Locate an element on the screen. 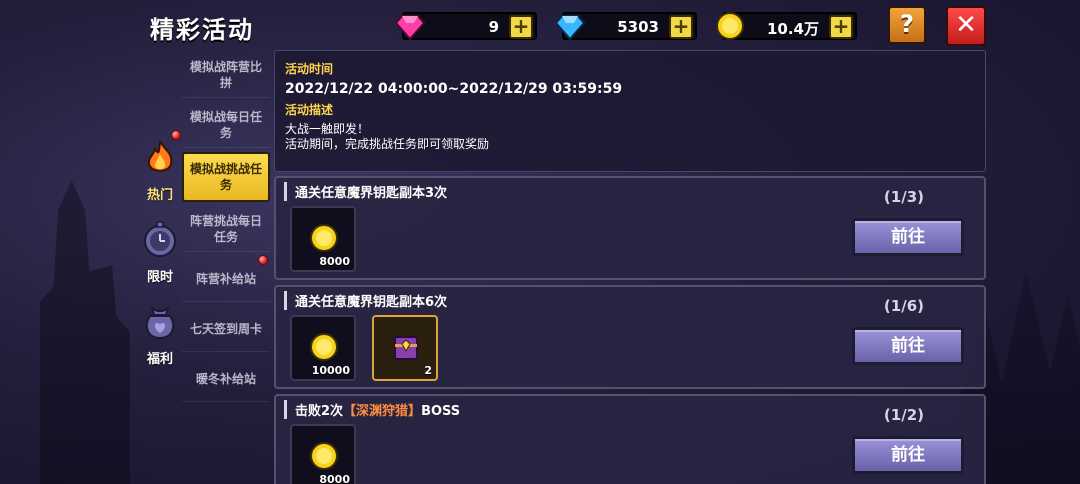 This screenshot has width=1080, height=484. diamond-value: 5303 is located at coordinates (638, 27).